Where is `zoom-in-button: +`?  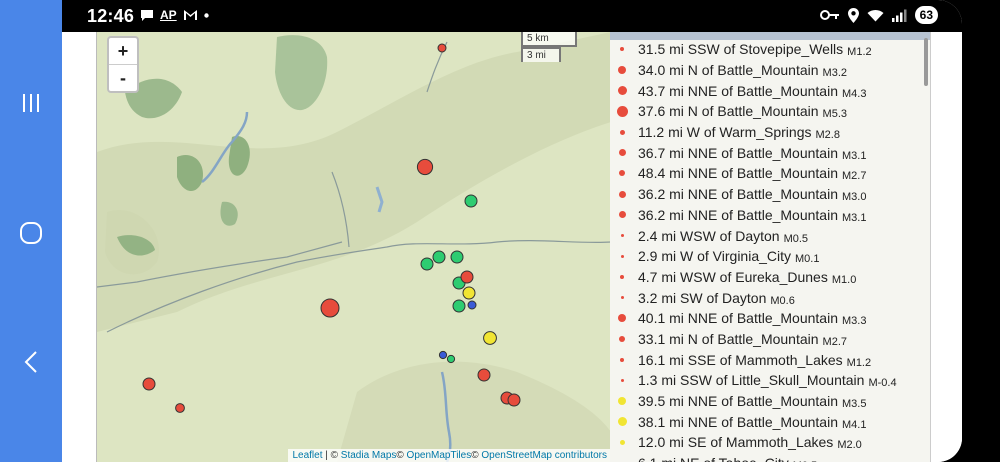 zoom-in-button: + is located at coordinates (123, 51).